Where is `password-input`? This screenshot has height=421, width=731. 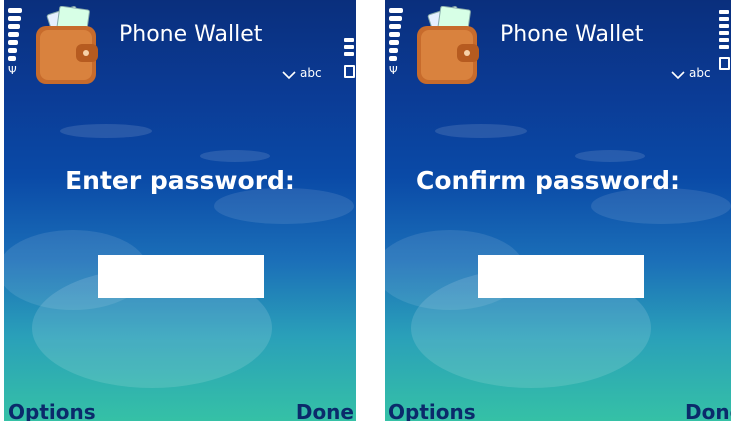 password-input is located at coordinates (181, 276).